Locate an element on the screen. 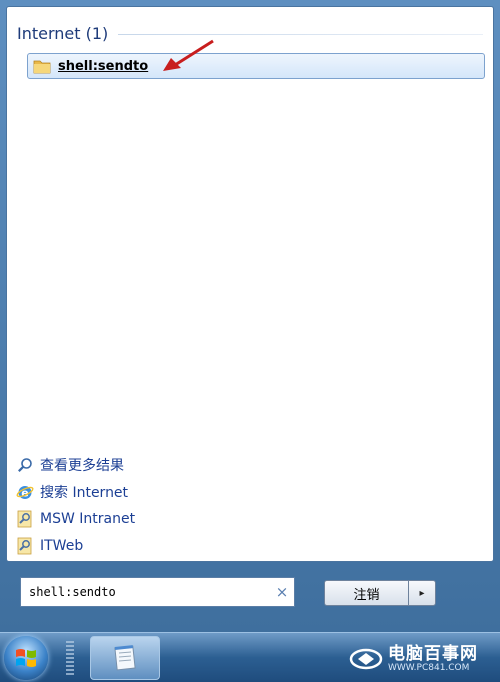 Image resolution: width=500 pixels, height=682 pixels. watermark-name: 电脑百事网 is located at coordinates (433, 653).